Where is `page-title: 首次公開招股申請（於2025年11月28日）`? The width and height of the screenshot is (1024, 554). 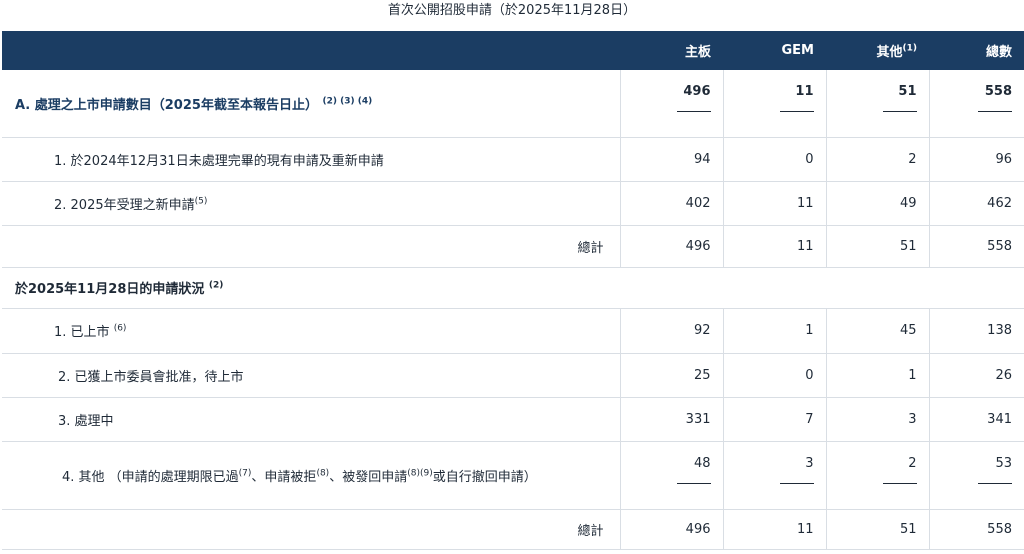 page-title: 首次公開招股申請（於2025年11月28日） is located at coordinates (512, 10).